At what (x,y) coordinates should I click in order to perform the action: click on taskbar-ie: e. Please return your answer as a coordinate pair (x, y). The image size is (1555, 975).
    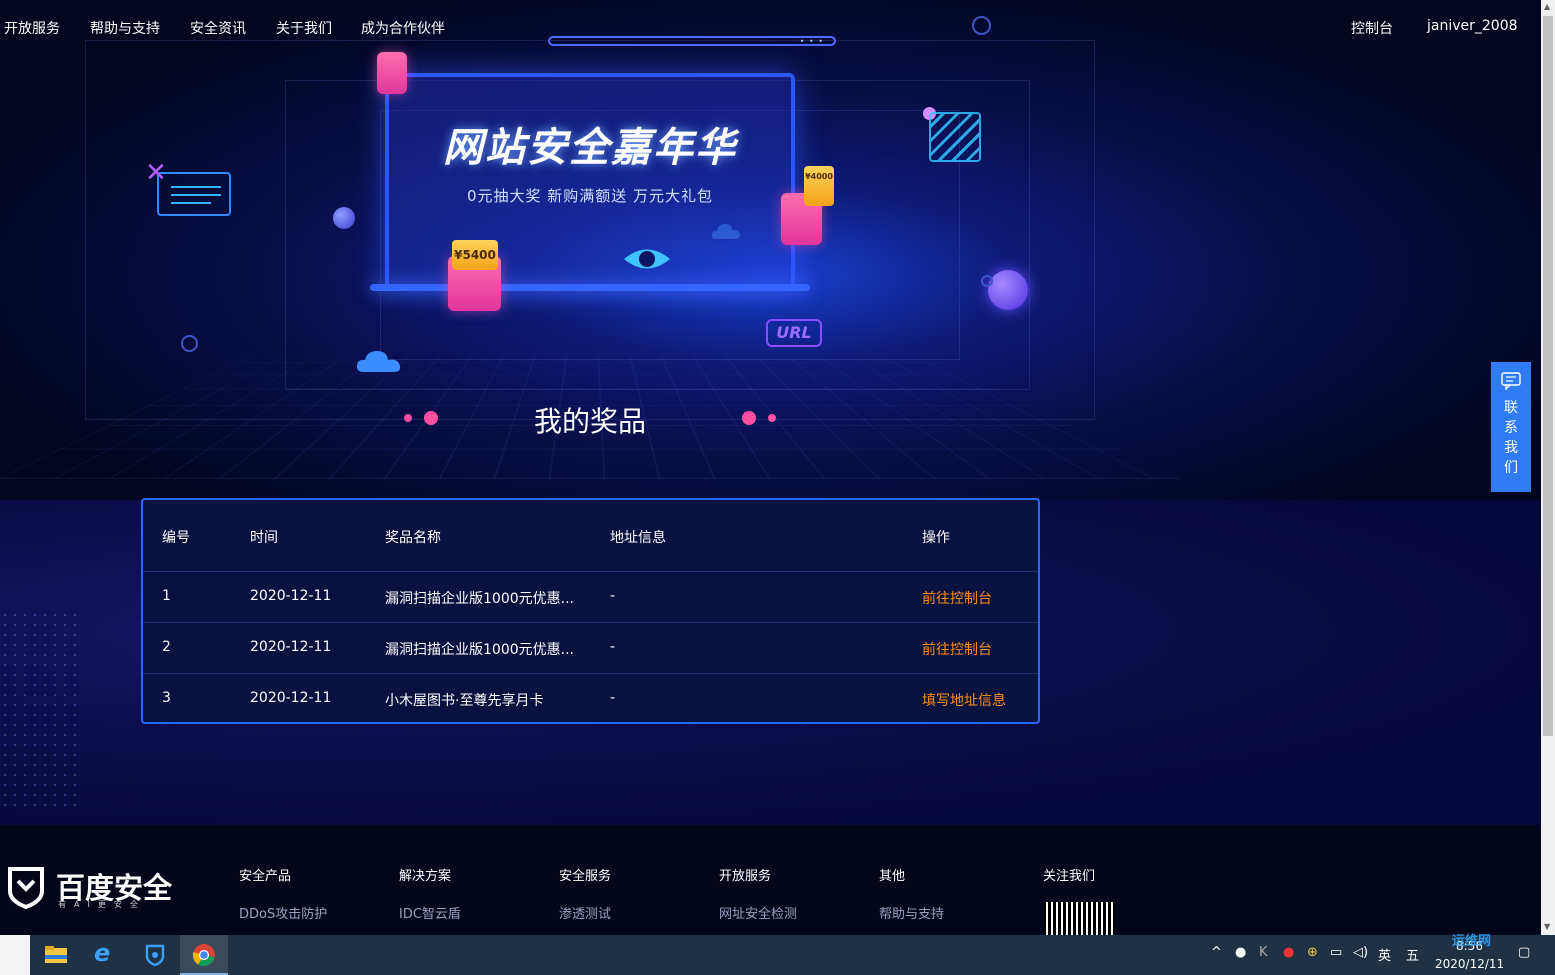
    Looking at the image, I should click on (106, 955).